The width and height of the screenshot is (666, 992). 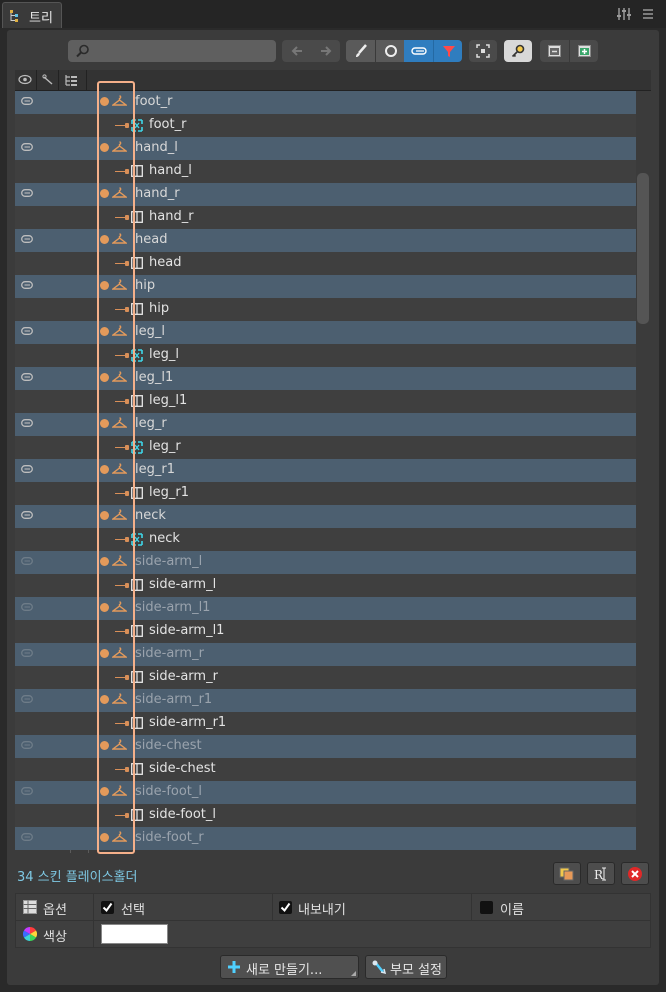 What do you see at coordinates (325, 792) in the screenshot?
I see `tree-row-slot: side-foot_l` at bounding box center [325, 792].